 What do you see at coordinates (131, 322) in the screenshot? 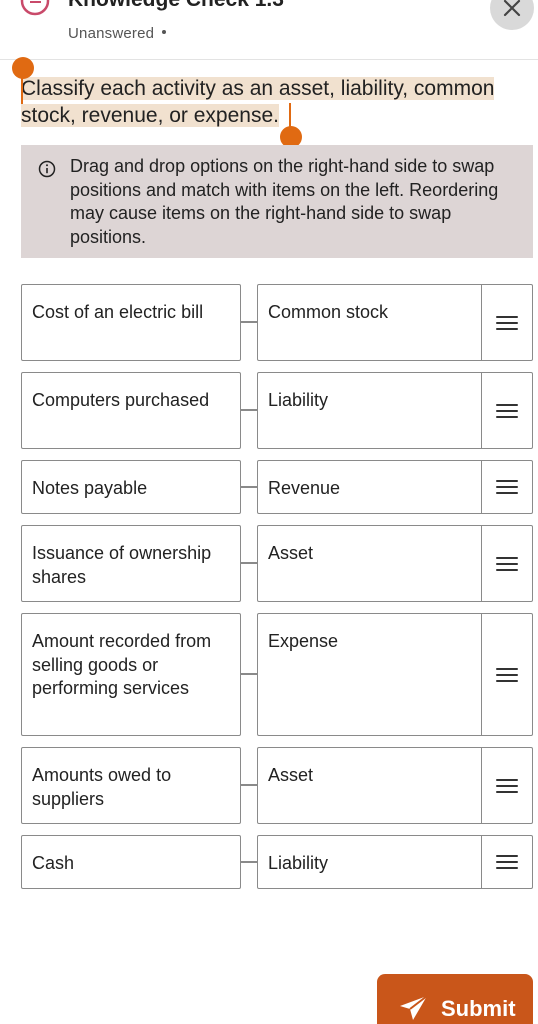
I see `activity-item: Cost of an electric bill` at bounding box center [131, 322].